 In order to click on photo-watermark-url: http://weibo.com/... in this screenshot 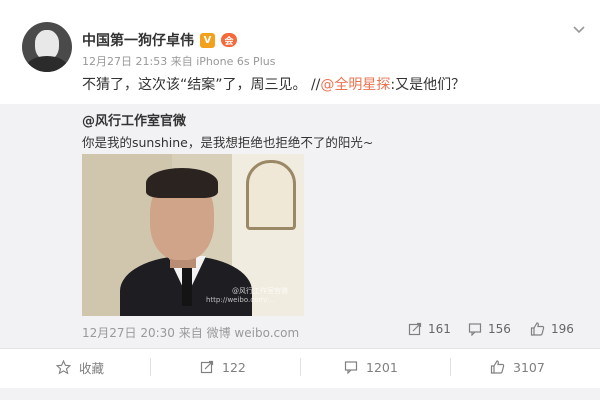, I will do `click(240, 300)`.